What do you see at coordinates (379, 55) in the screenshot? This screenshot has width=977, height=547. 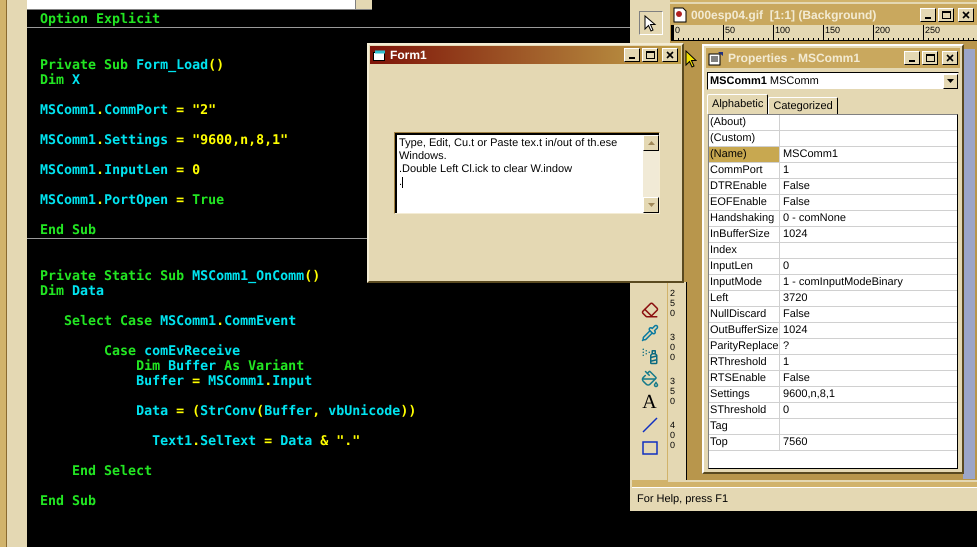 I see `form-icon` at bounding box center [379, 55].